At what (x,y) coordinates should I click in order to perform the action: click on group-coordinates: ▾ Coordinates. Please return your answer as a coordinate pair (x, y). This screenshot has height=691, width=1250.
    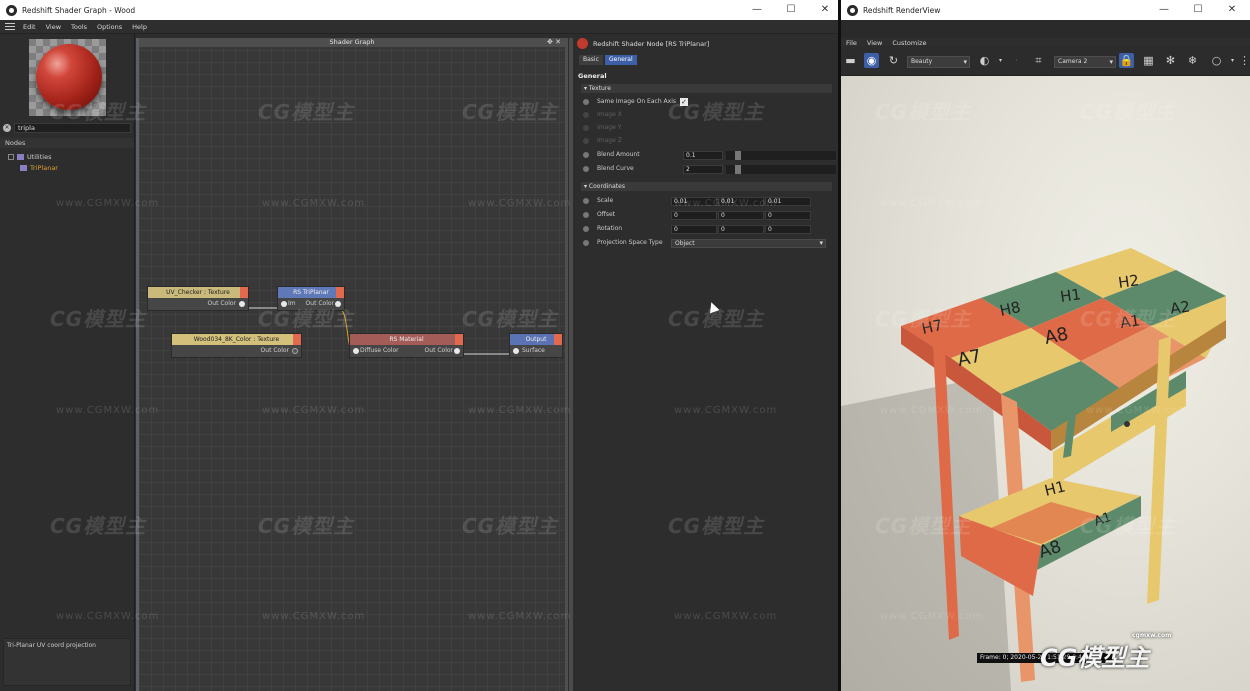
    Looking at the image, I should click on (706, 186).